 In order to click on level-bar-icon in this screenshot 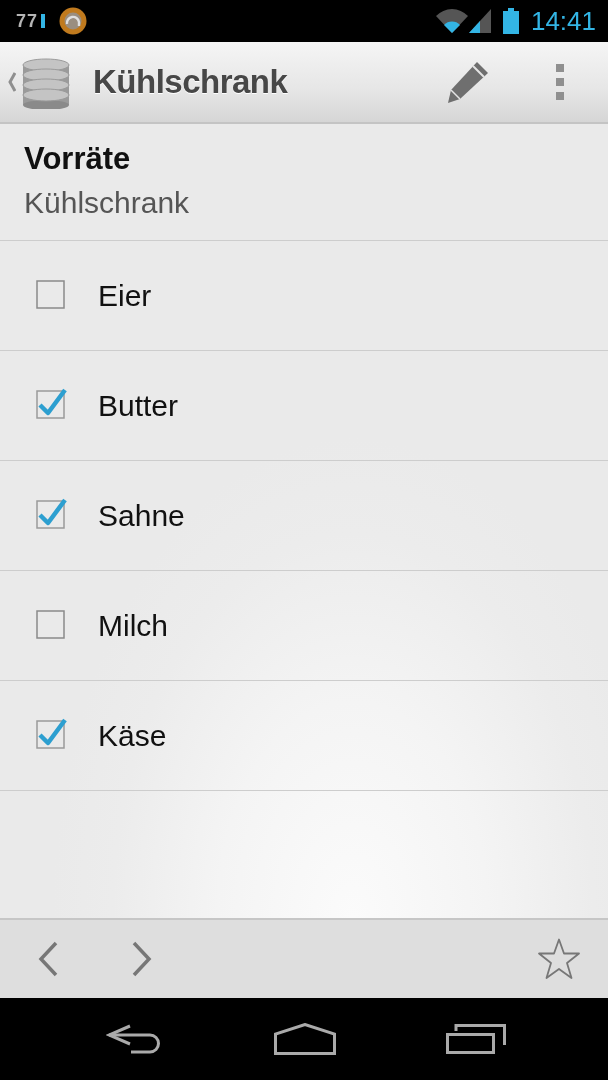, I will do `click(43, 21)`.